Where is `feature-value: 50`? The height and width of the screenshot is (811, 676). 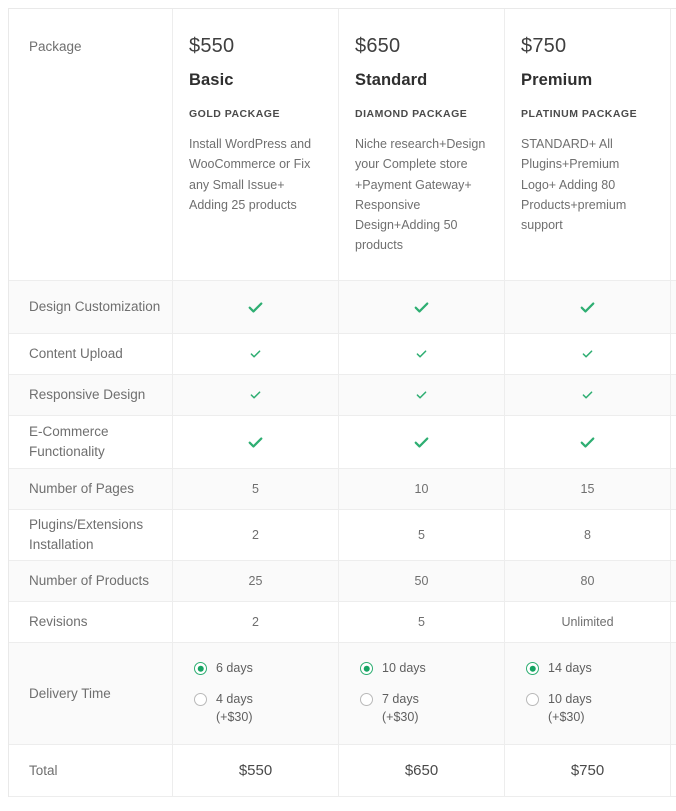 feature-value: 50 is located at coordinates (421, 581).